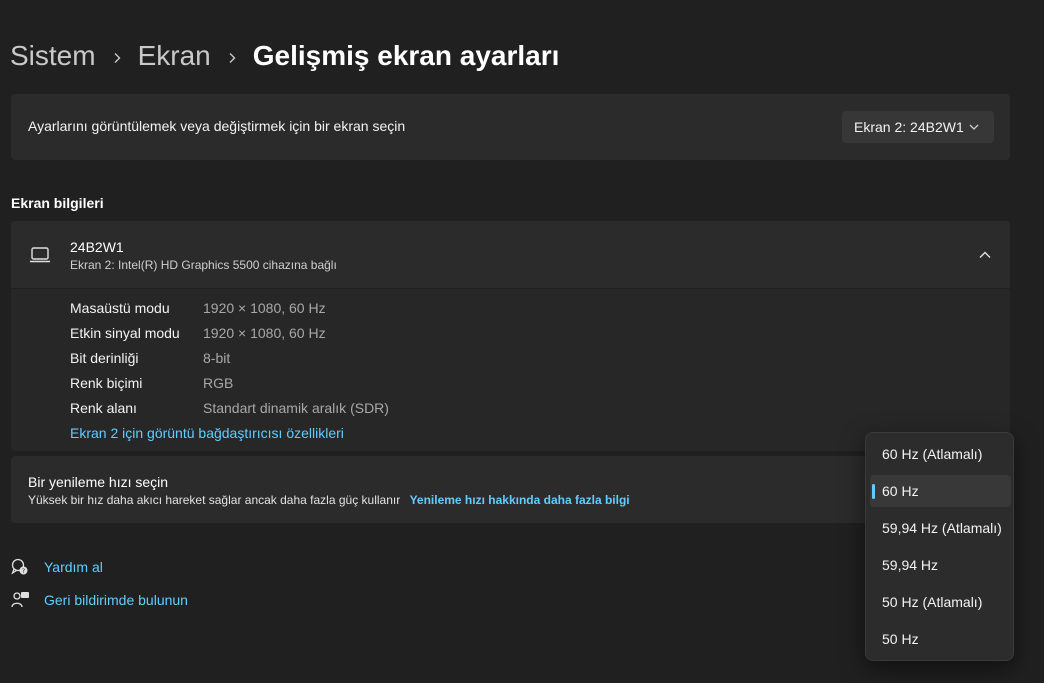 The height and width of the screenshot is (683, 1044). I want to click on refresh-option-label: 59,94 Hz (Atlamalı), so click(942, 528).